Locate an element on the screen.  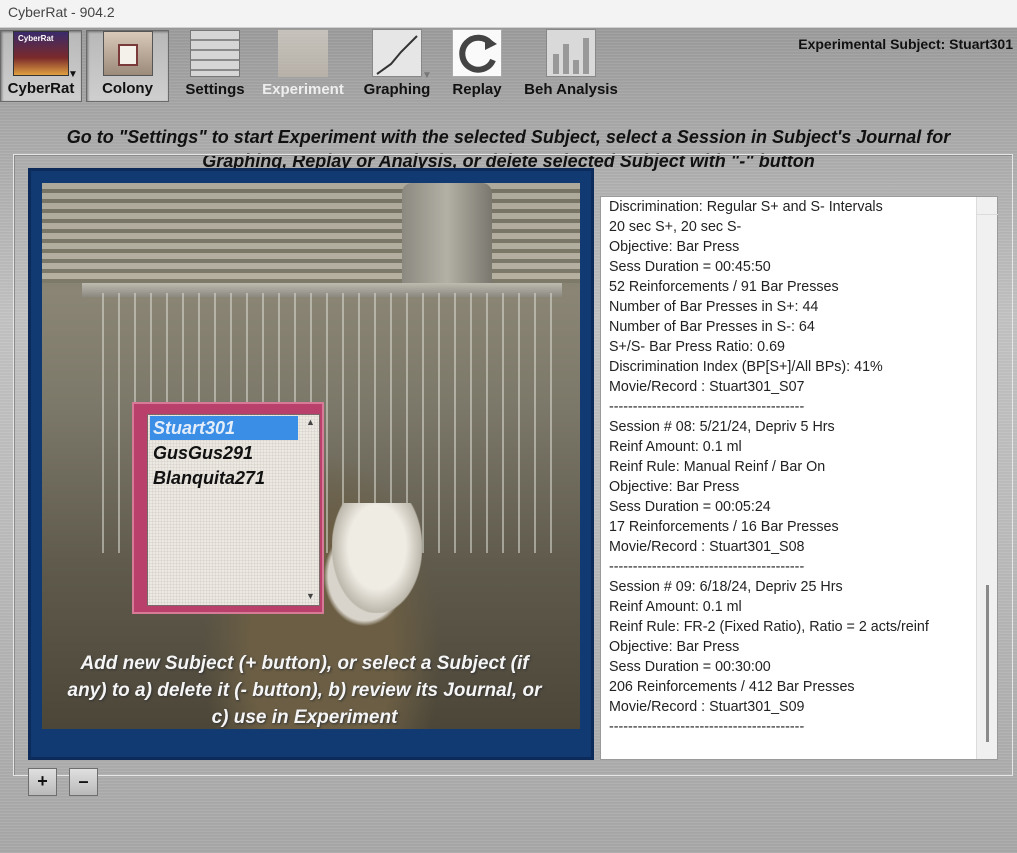
graph-icon is located at coordinates (397, 53).